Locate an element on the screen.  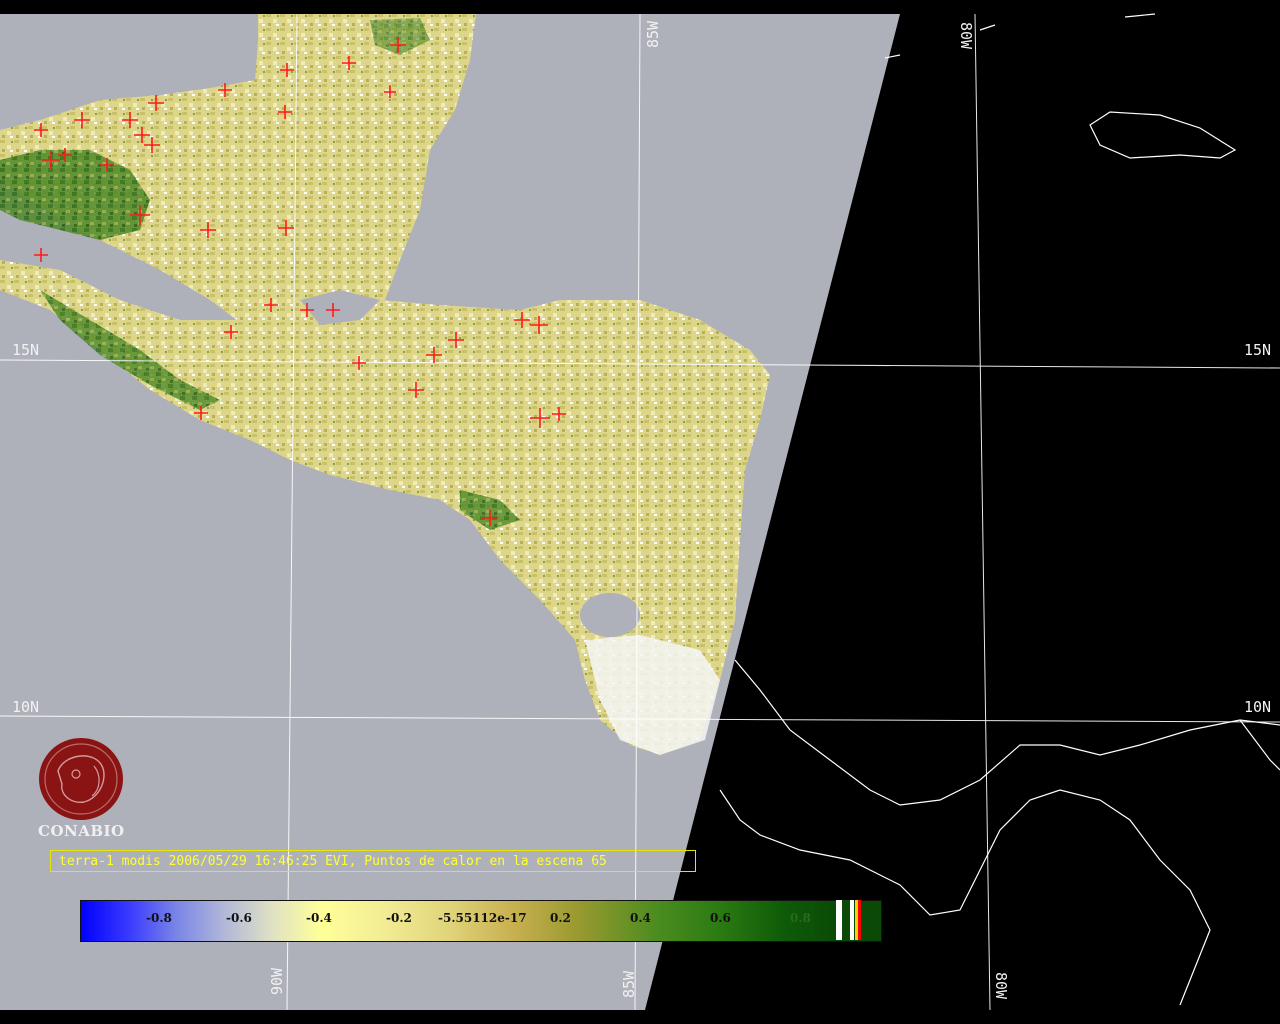
lon-80-top-label: 80W is located at coordinates (966, 36).